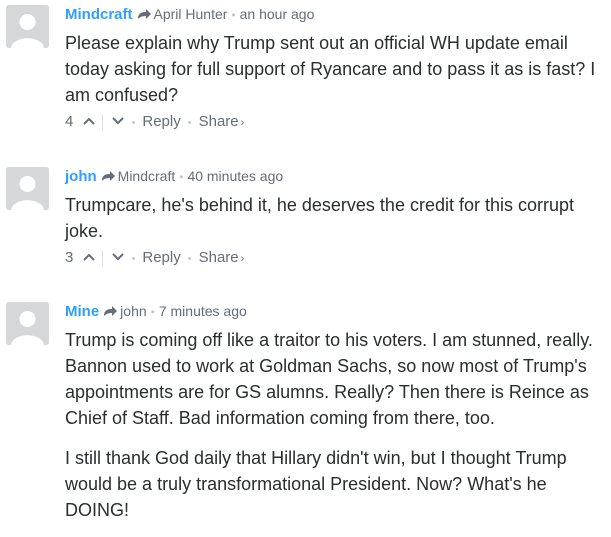  What do you see at coordinates (235, 176) in the screenshot?
I see `timestamp-link: 40 minutes ago` at bounding box center [235, 176].